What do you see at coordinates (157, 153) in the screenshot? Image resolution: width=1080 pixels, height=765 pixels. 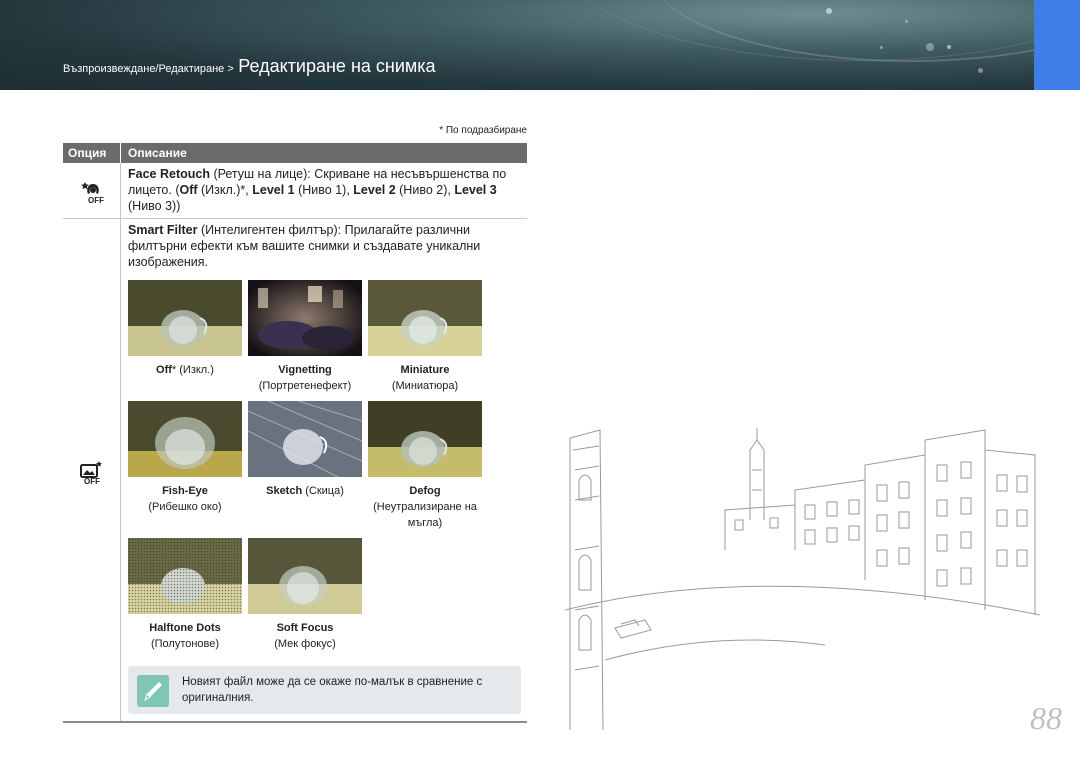 I see `column-description: Описание` at bounding box center [157, 153].